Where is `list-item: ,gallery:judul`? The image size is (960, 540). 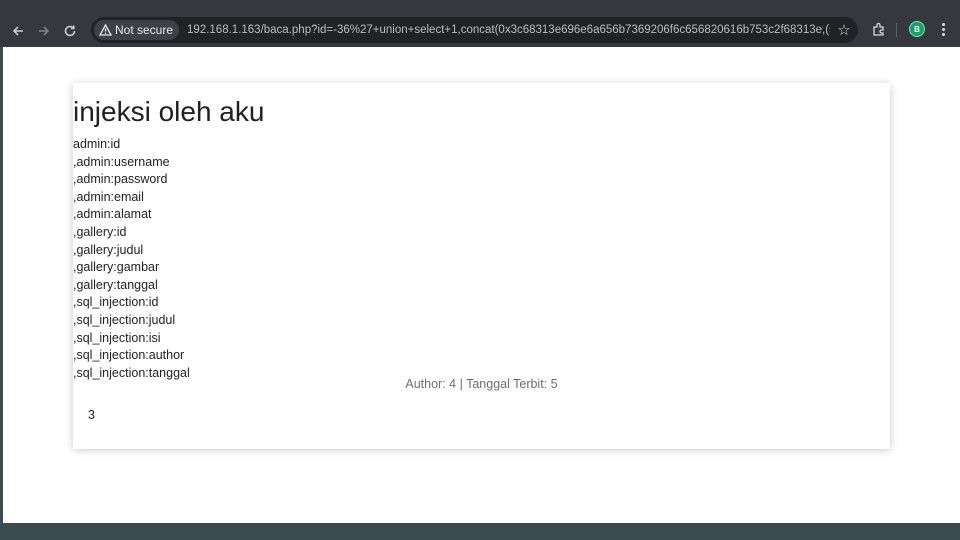
list-item: ,gallery:judul is located at coordinates (108, 249).